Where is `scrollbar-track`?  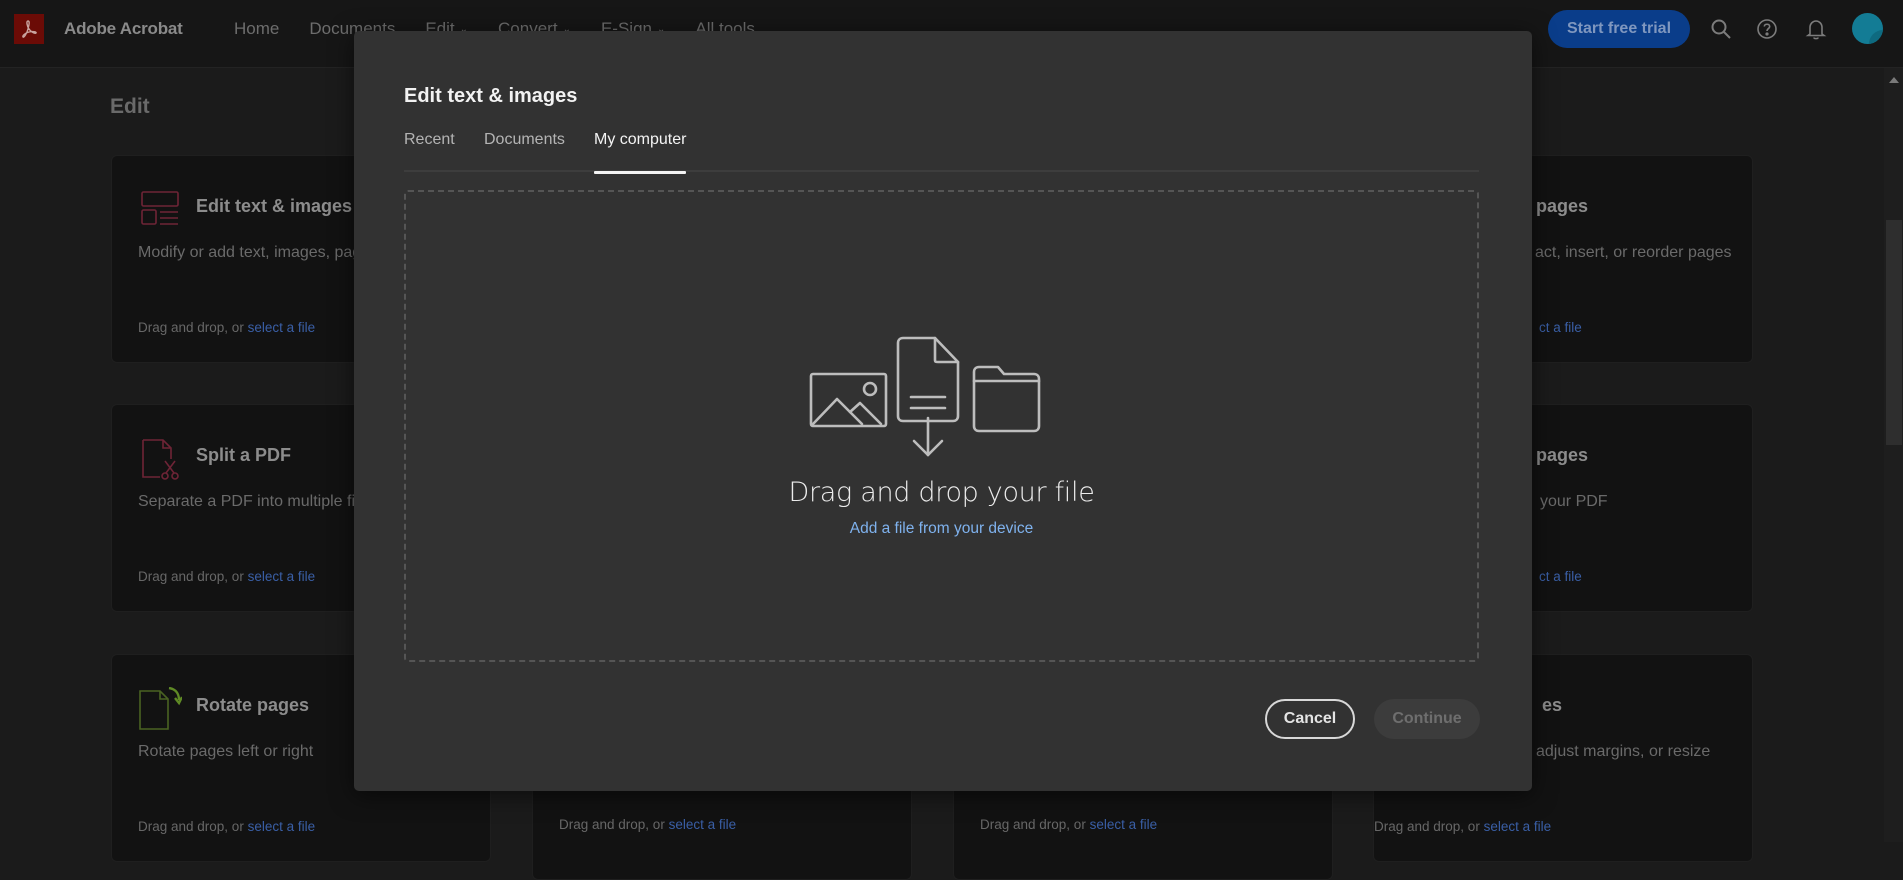 scrollbar-track is located at coordinates (1893, 455).